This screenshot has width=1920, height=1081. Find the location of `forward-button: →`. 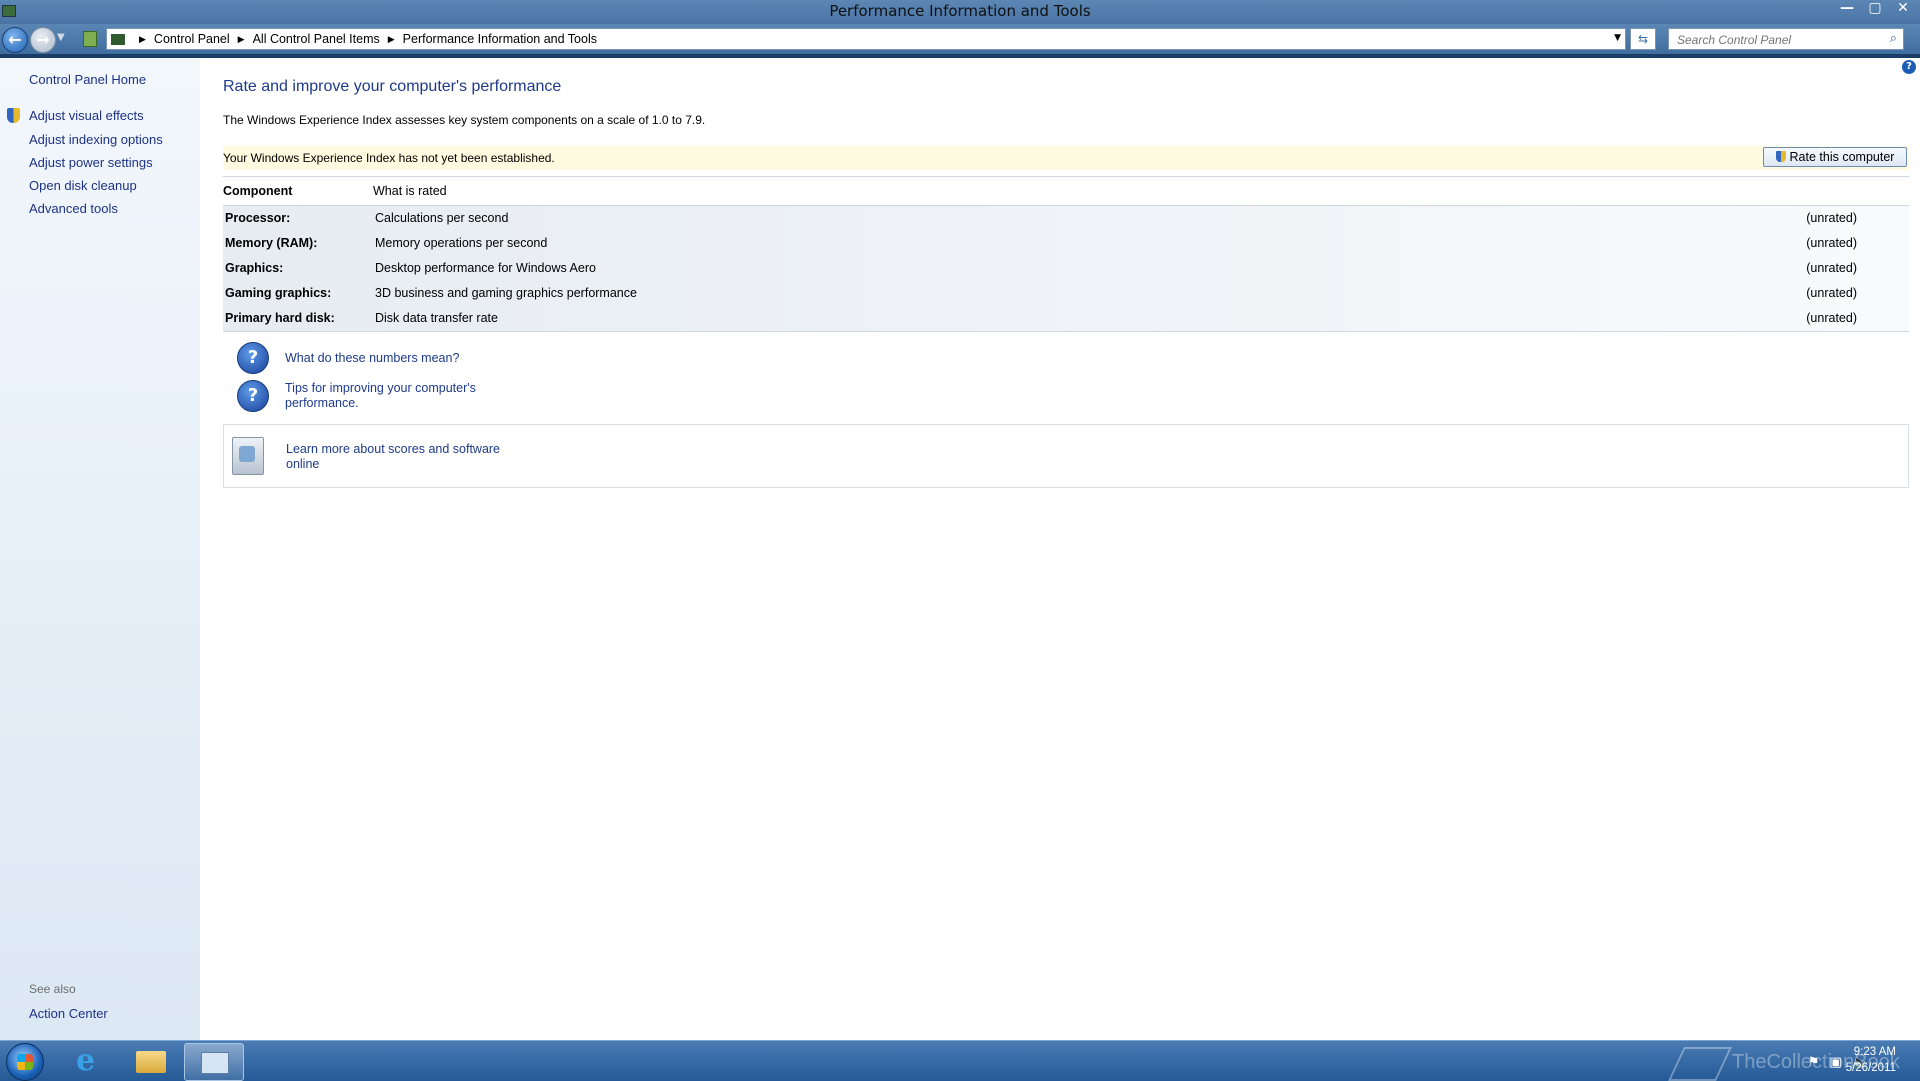

forward-button: → is located at coordinates (43, 40).